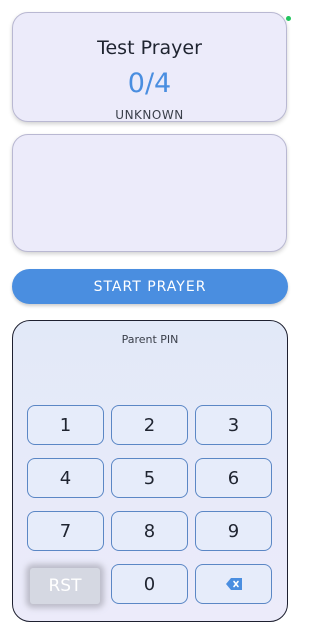 Image resolution: width=320 pixels, height=634 pixels. Describe the element at coordinates (150, 286) in the screenshot. I see `start-prayer-button: START PRAYER` at that location.